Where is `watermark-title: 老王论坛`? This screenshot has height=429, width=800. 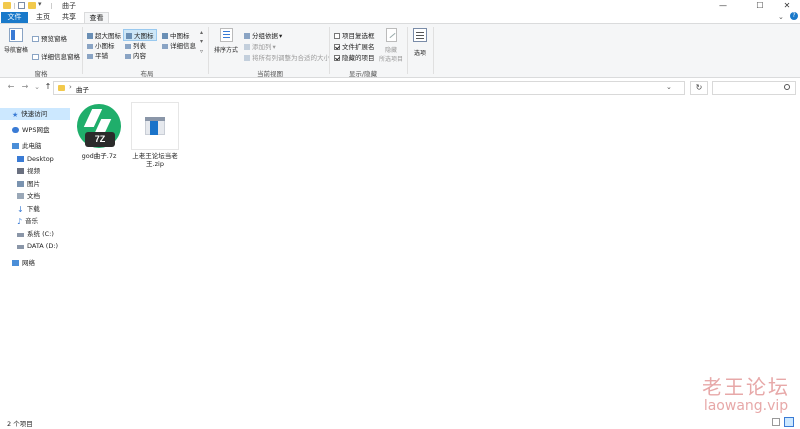
watermark-title: 老王论坛 is located at coordinates (746, 387).